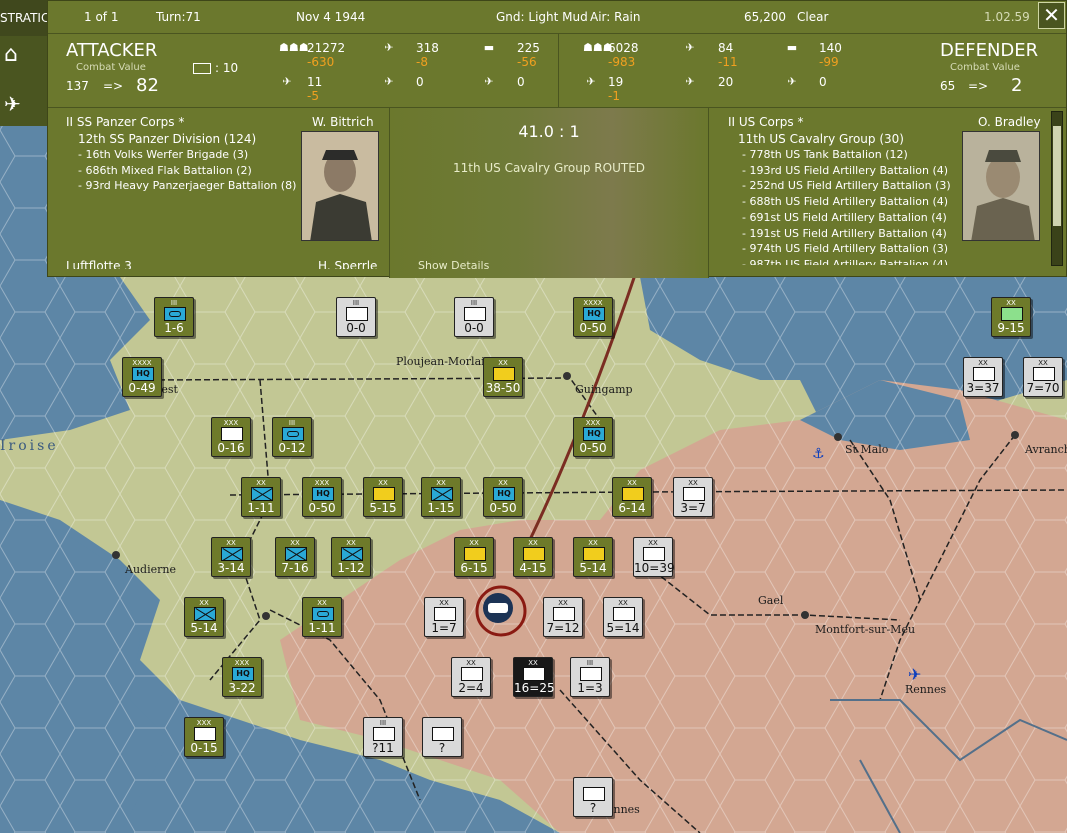 The width and height of the screenshot is (1067, 833). I want to click on unit-strength: 0-16, so click(231, 448).